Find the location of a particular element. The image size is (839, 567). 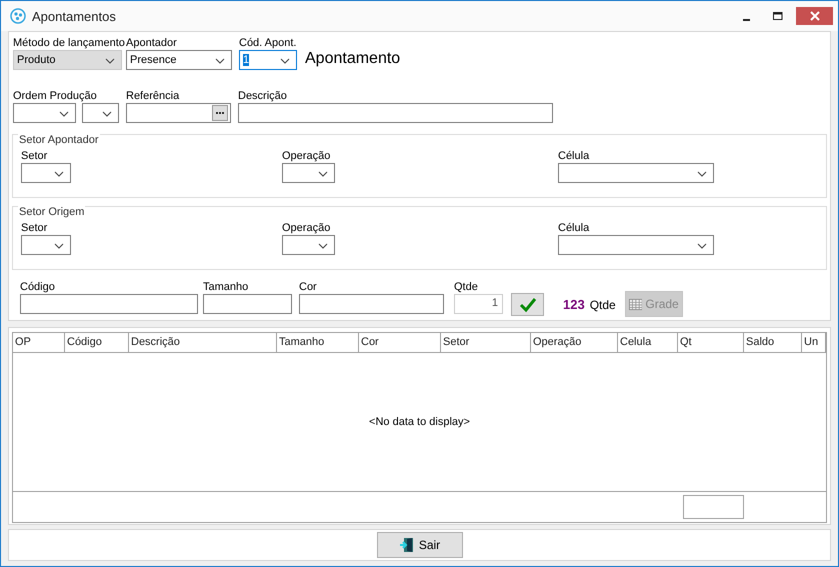

field-label: Método de lançamento is located at coordinates (67, 43).